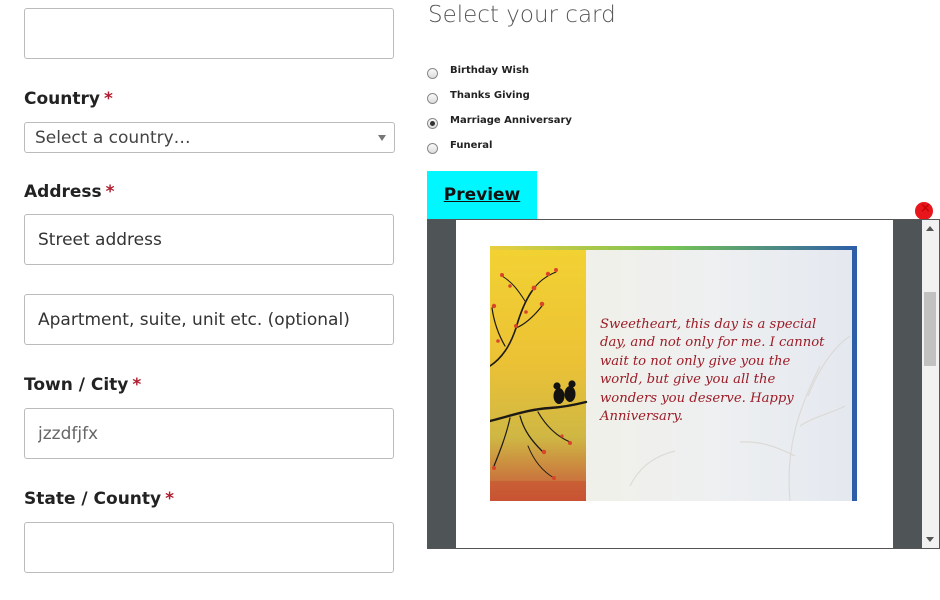  What do you see at coordinates (62, 99) in the screenshot?
I see `country-label-text: Country` at bounding box center [62, 99].